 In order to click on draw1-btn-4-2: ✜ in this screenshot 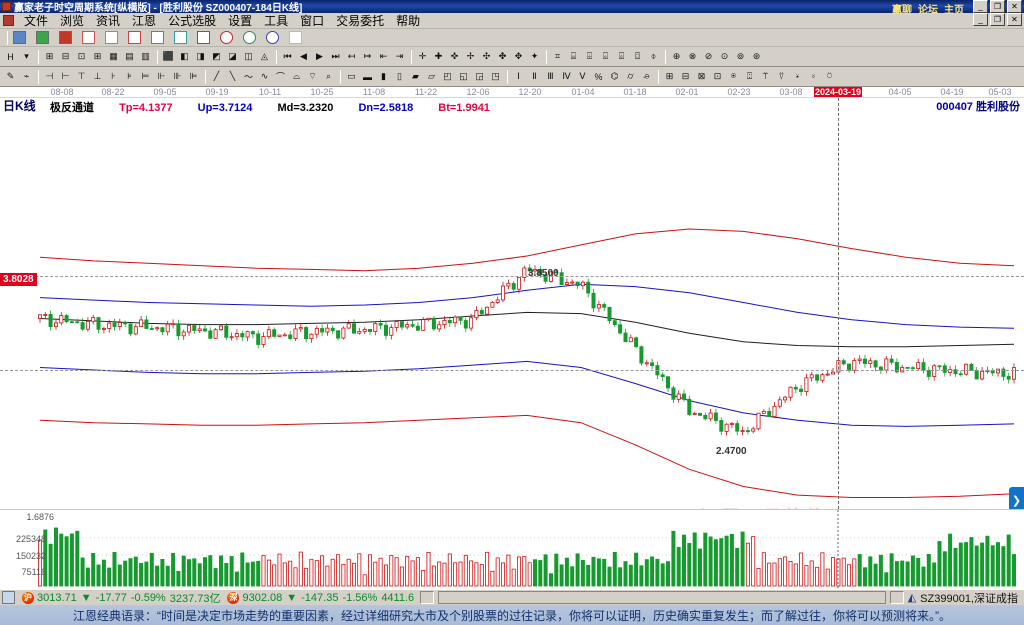, I will do `click(454, 56)`.